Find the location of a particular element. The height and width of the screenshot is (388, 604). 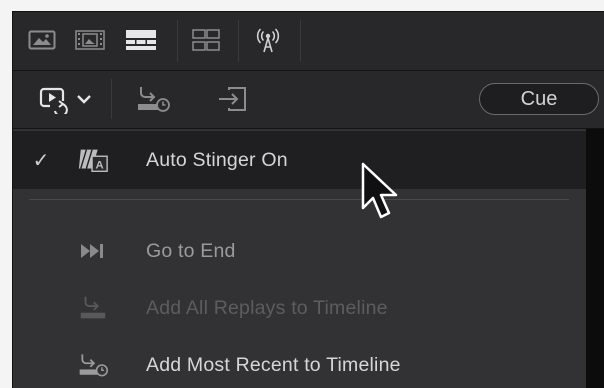

menu-divider is located at coordinates (299, 199).